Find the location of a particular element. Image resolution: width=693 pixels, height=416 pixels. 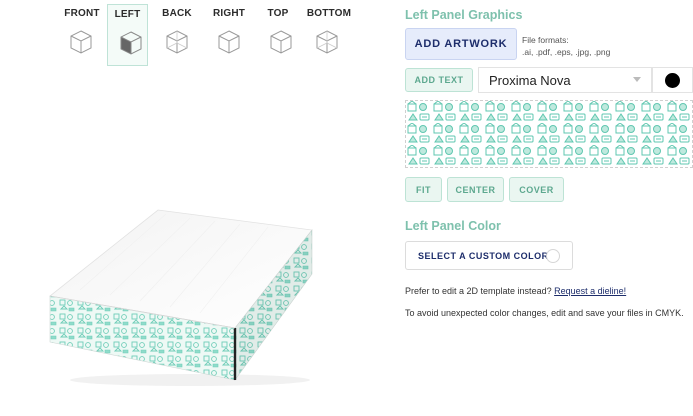

cube-front-icon is located at coordinates (81, 42).